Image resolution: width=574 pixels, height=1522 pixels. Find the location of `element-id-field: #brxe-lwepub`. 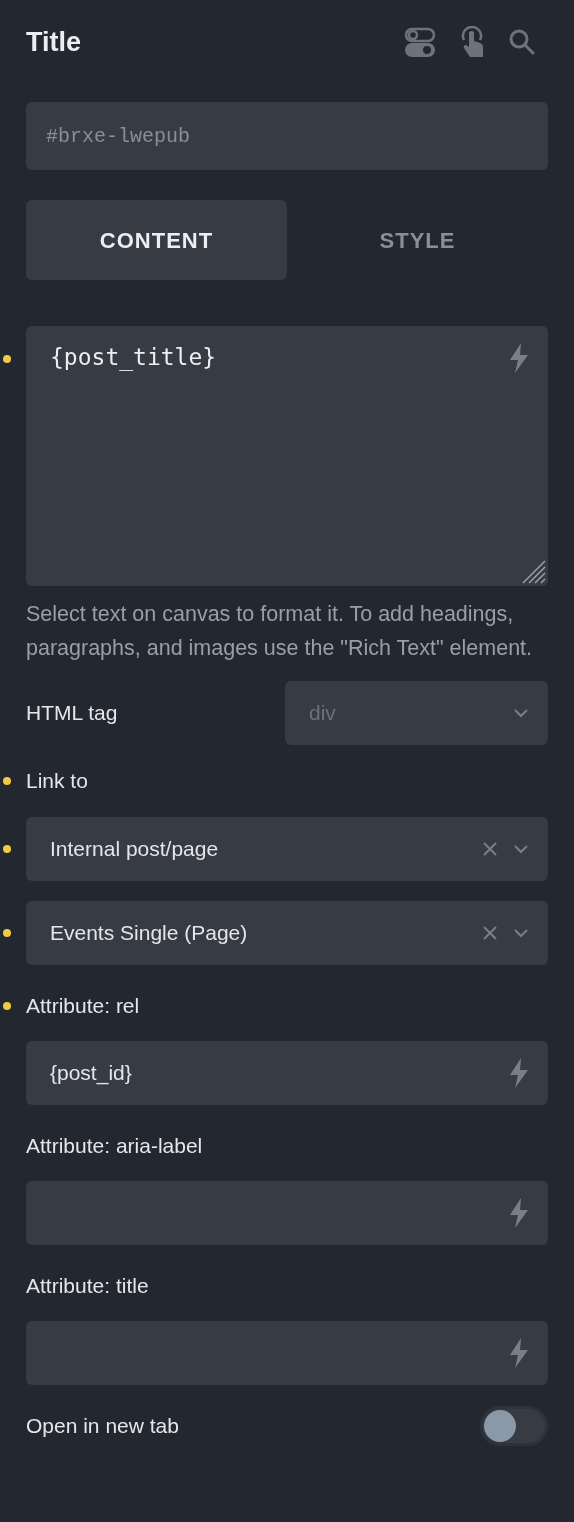

element-id-field: #brxe-lwepub is located at coordinates (287, 136).